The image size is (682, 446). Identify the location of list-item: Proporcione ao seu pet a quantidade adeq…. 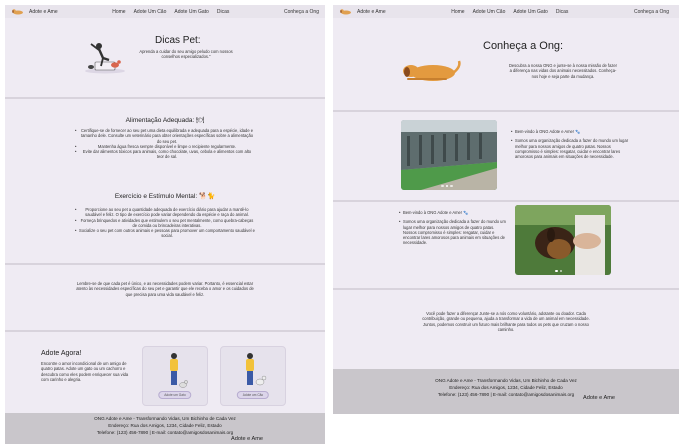
(165, 212).